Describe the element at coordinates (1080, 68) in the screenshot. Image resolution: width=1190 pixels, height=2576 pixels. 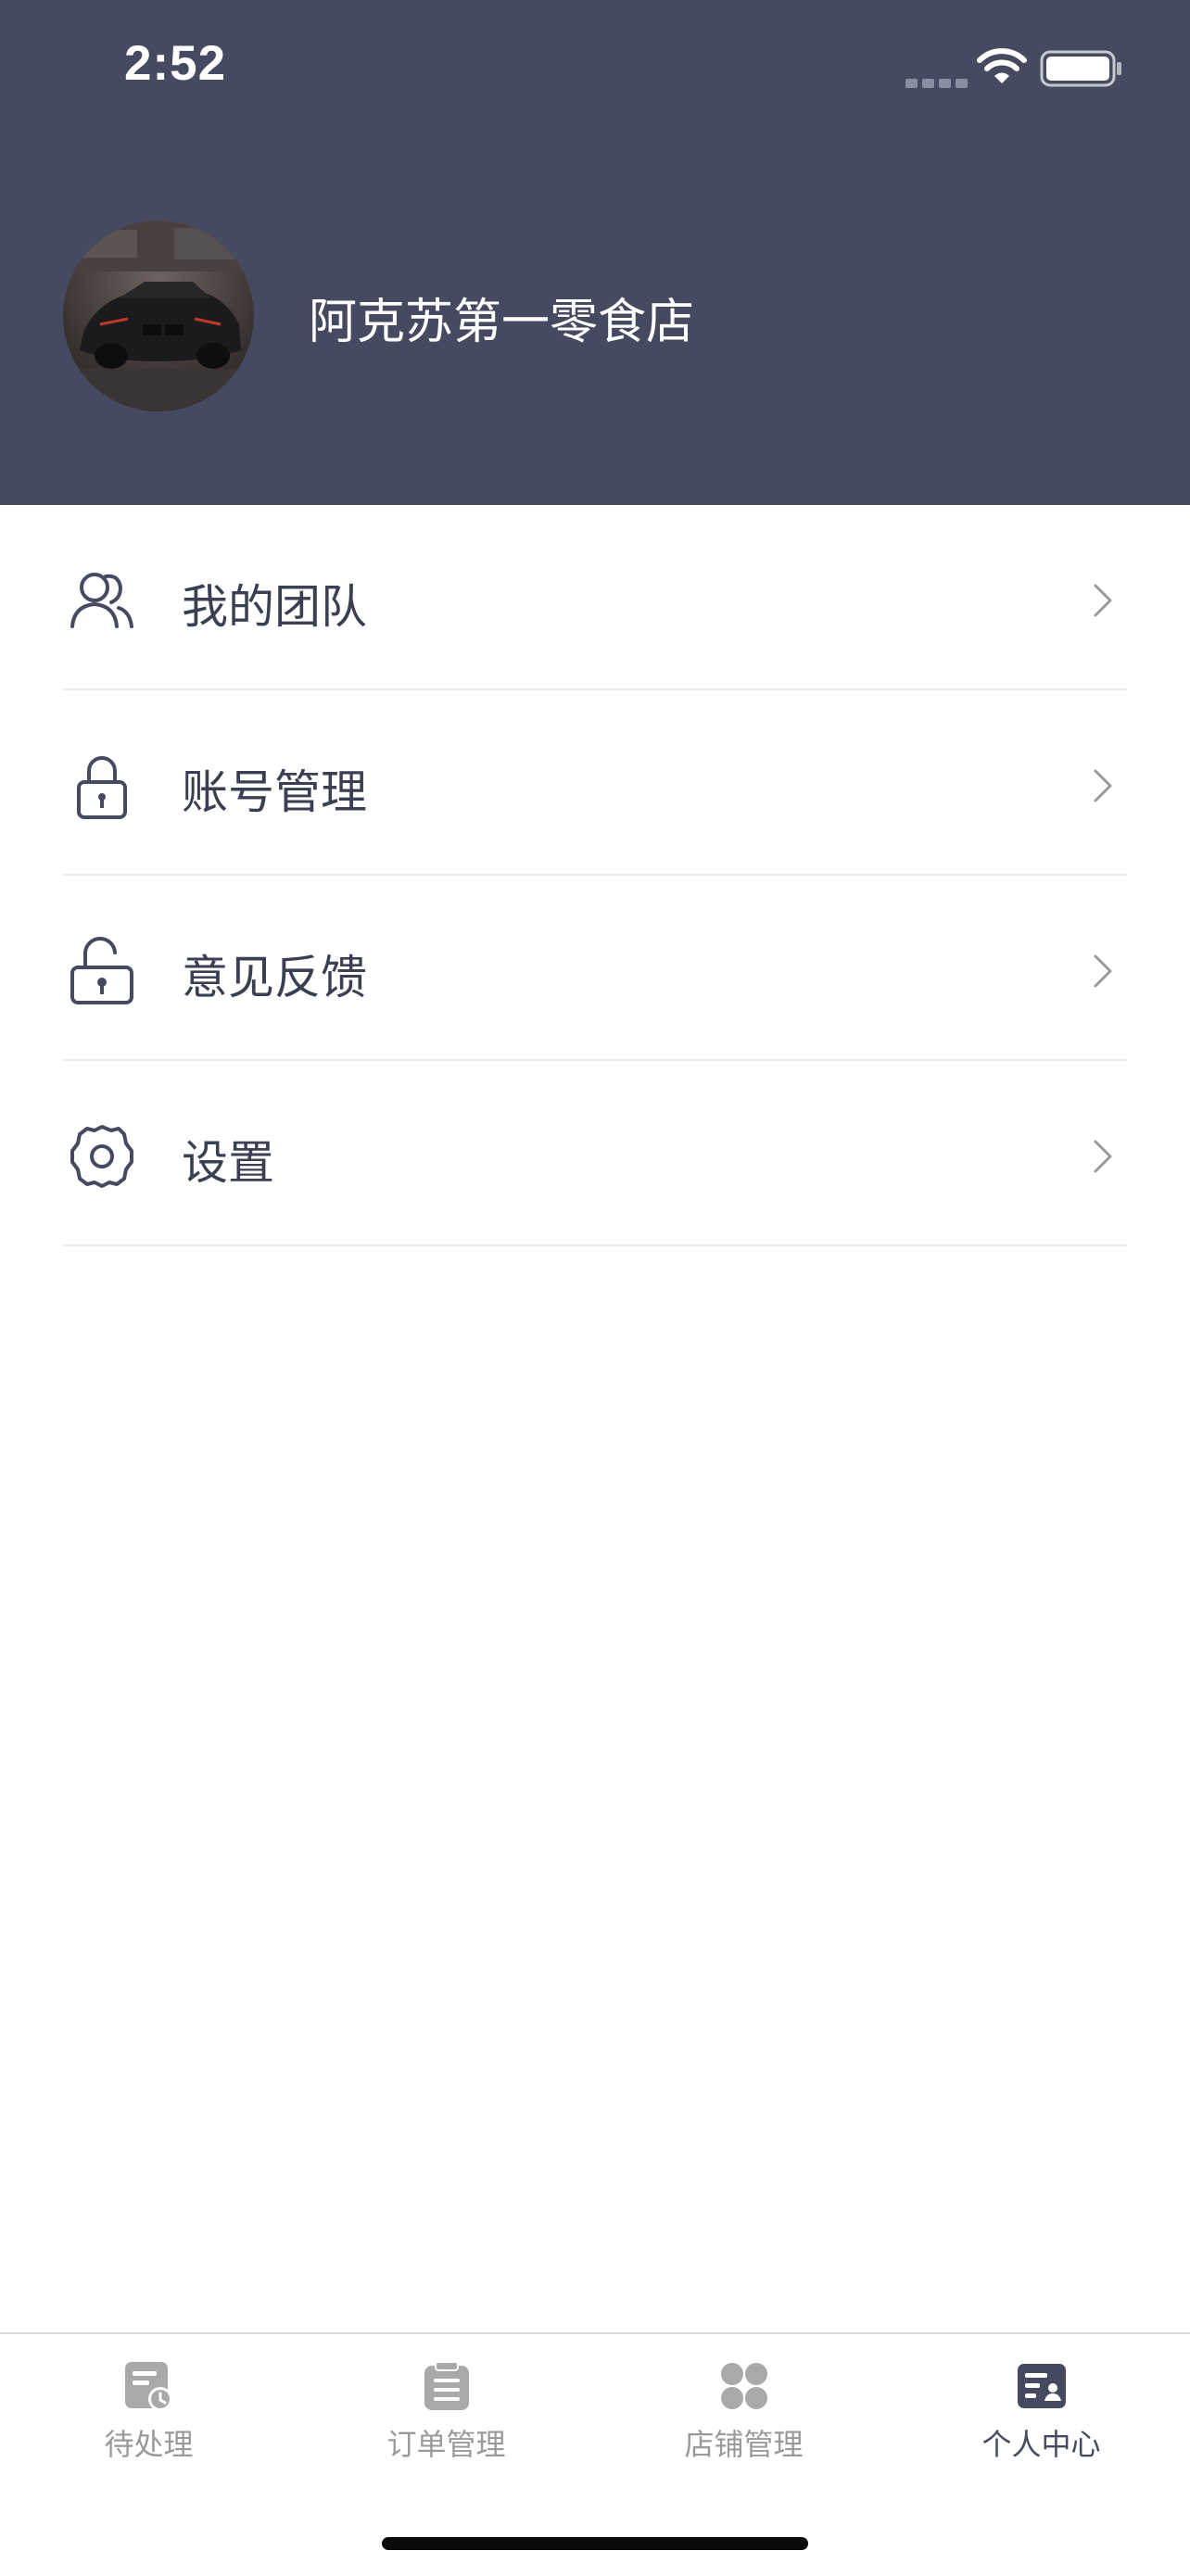
I see `battery-icon` at that location.